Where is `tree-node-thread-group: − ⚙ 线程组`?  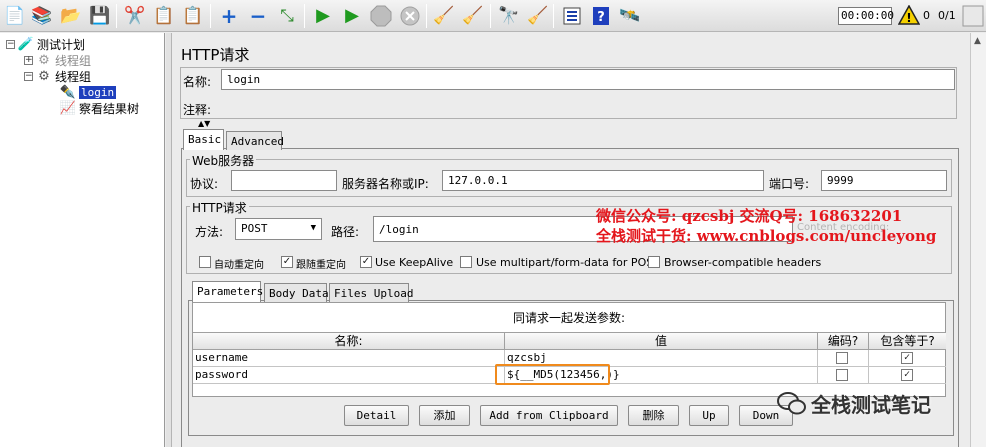 tree-node-thread-group: − ⚙ 线程组 is located at coordinates (57, 76).